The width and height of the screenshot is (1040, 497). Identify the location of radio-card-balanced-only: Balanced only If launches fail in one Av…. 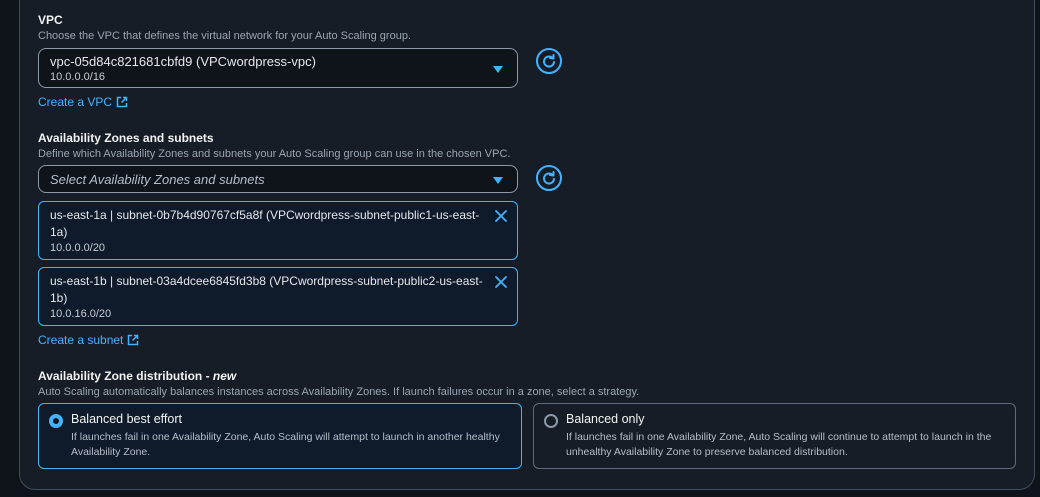
(774, 436).